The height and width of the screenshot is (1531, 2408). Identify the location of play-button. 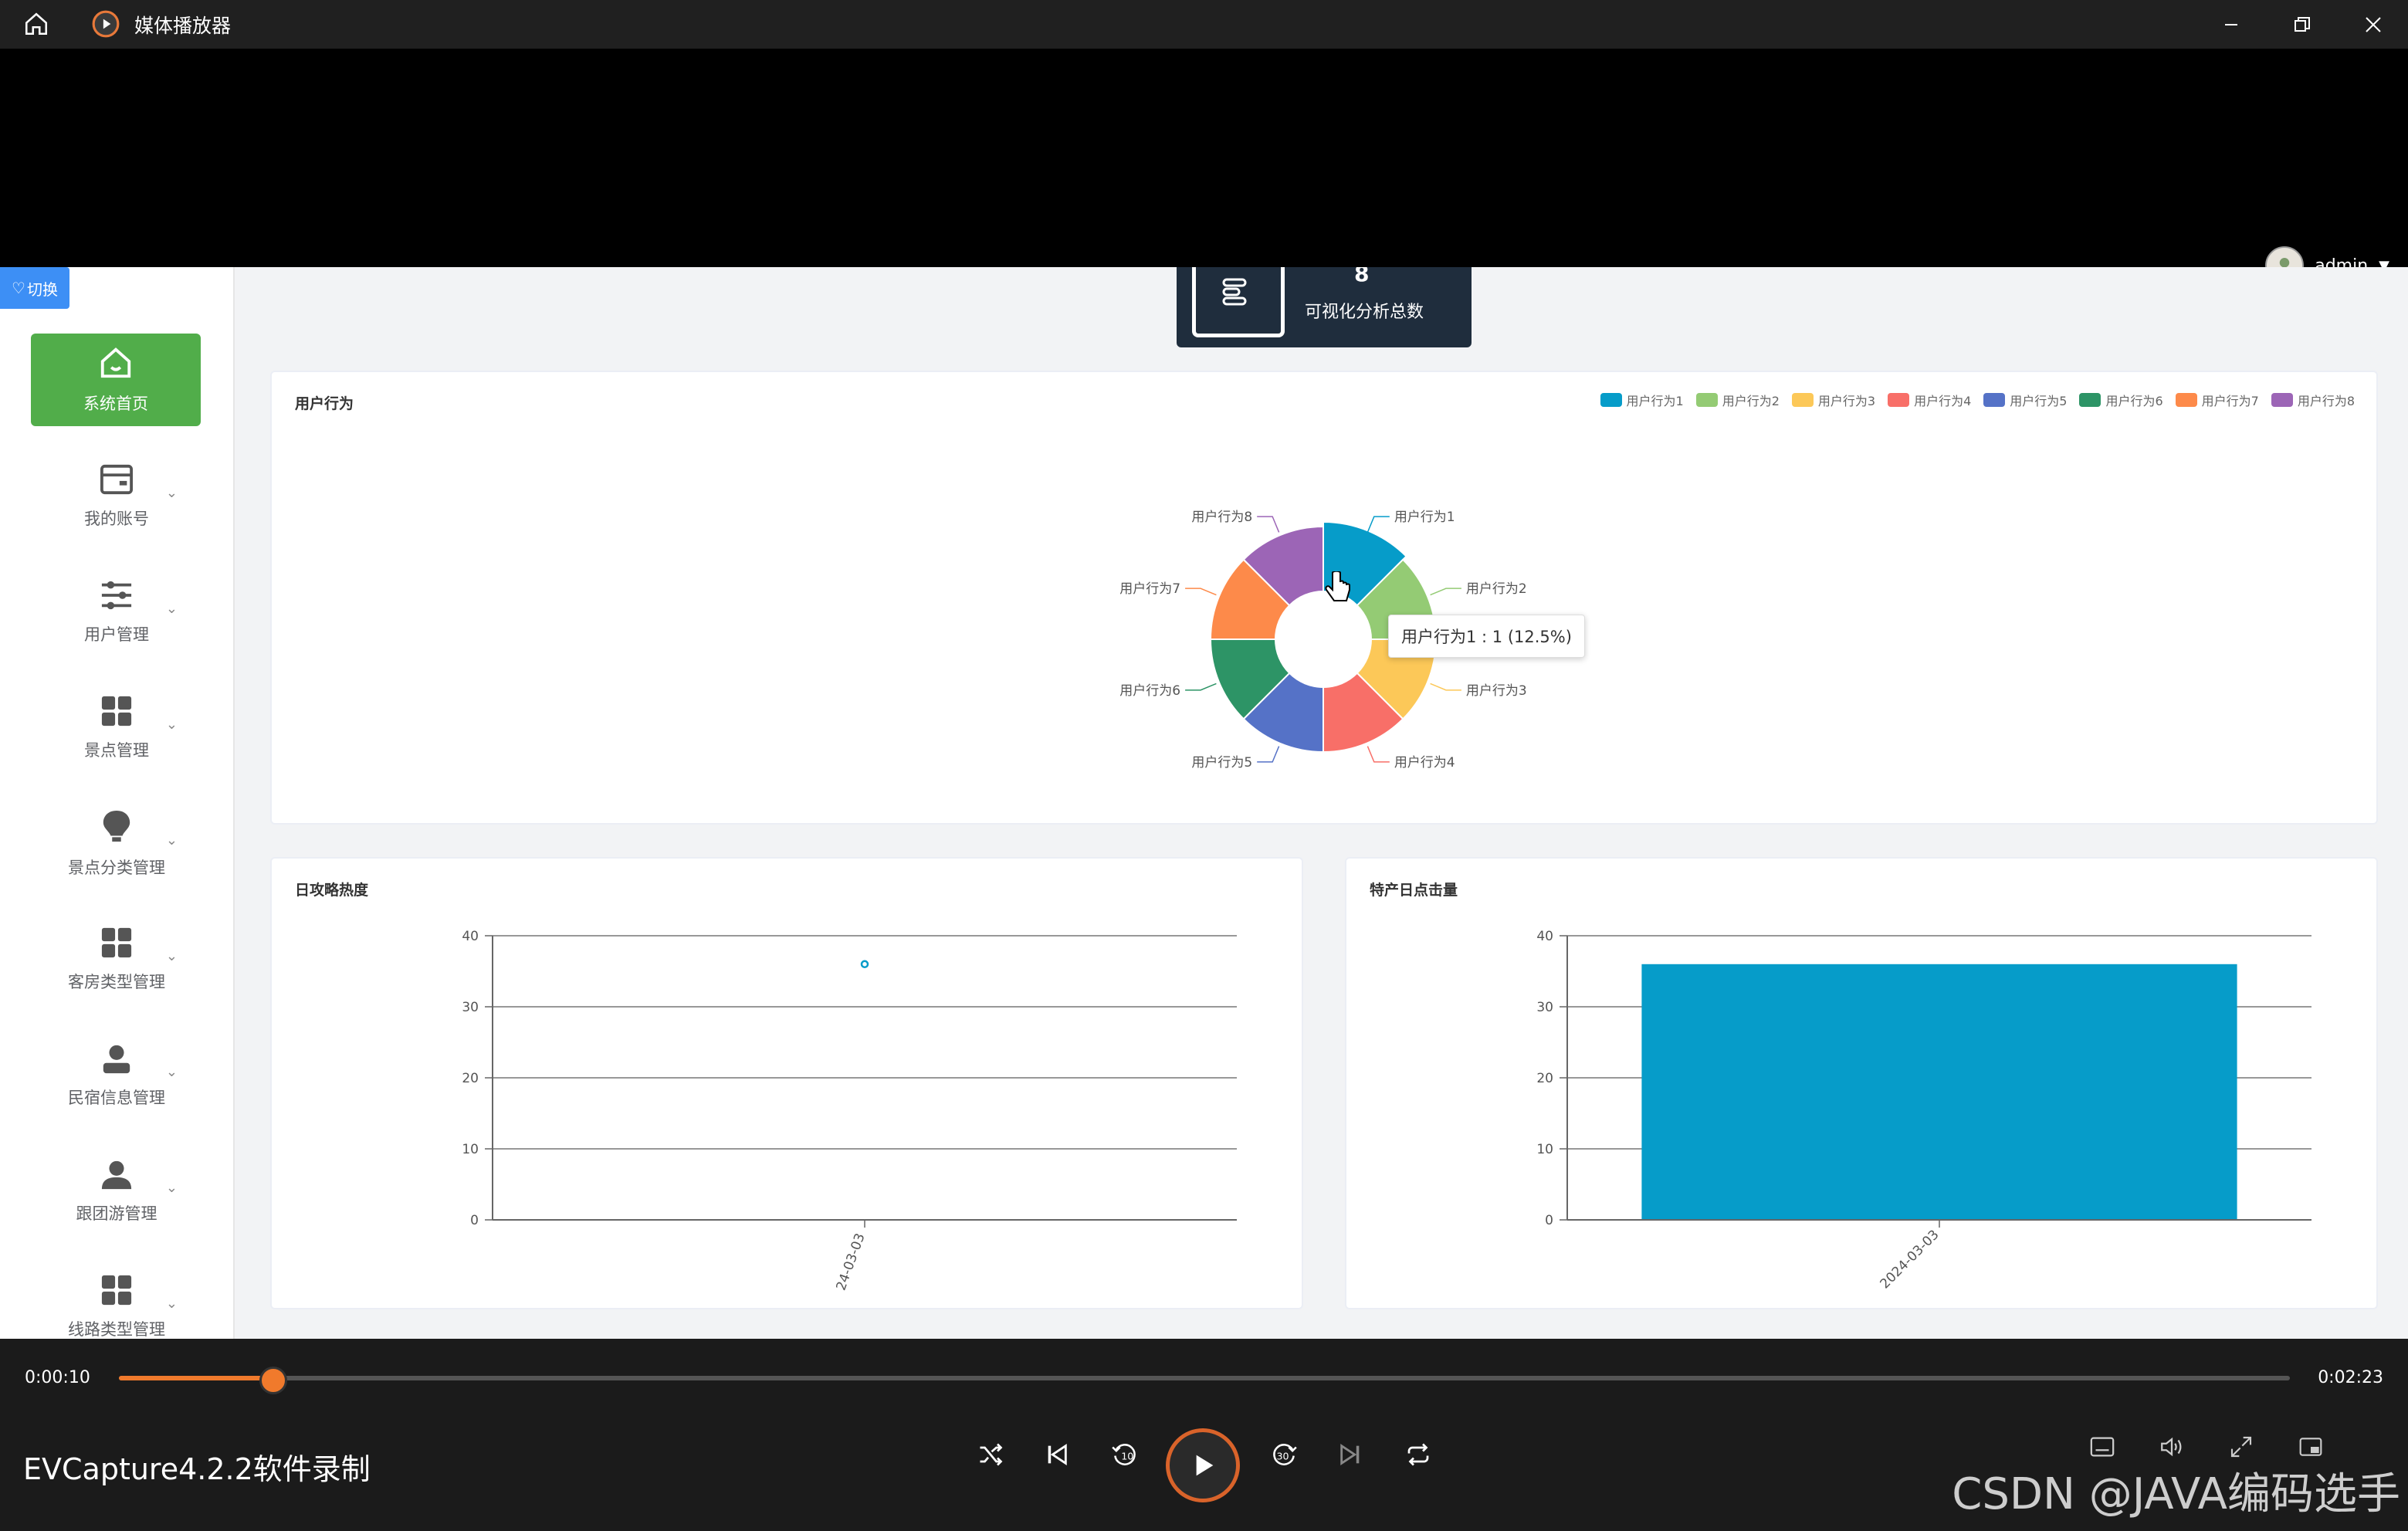
(1203, 1465).